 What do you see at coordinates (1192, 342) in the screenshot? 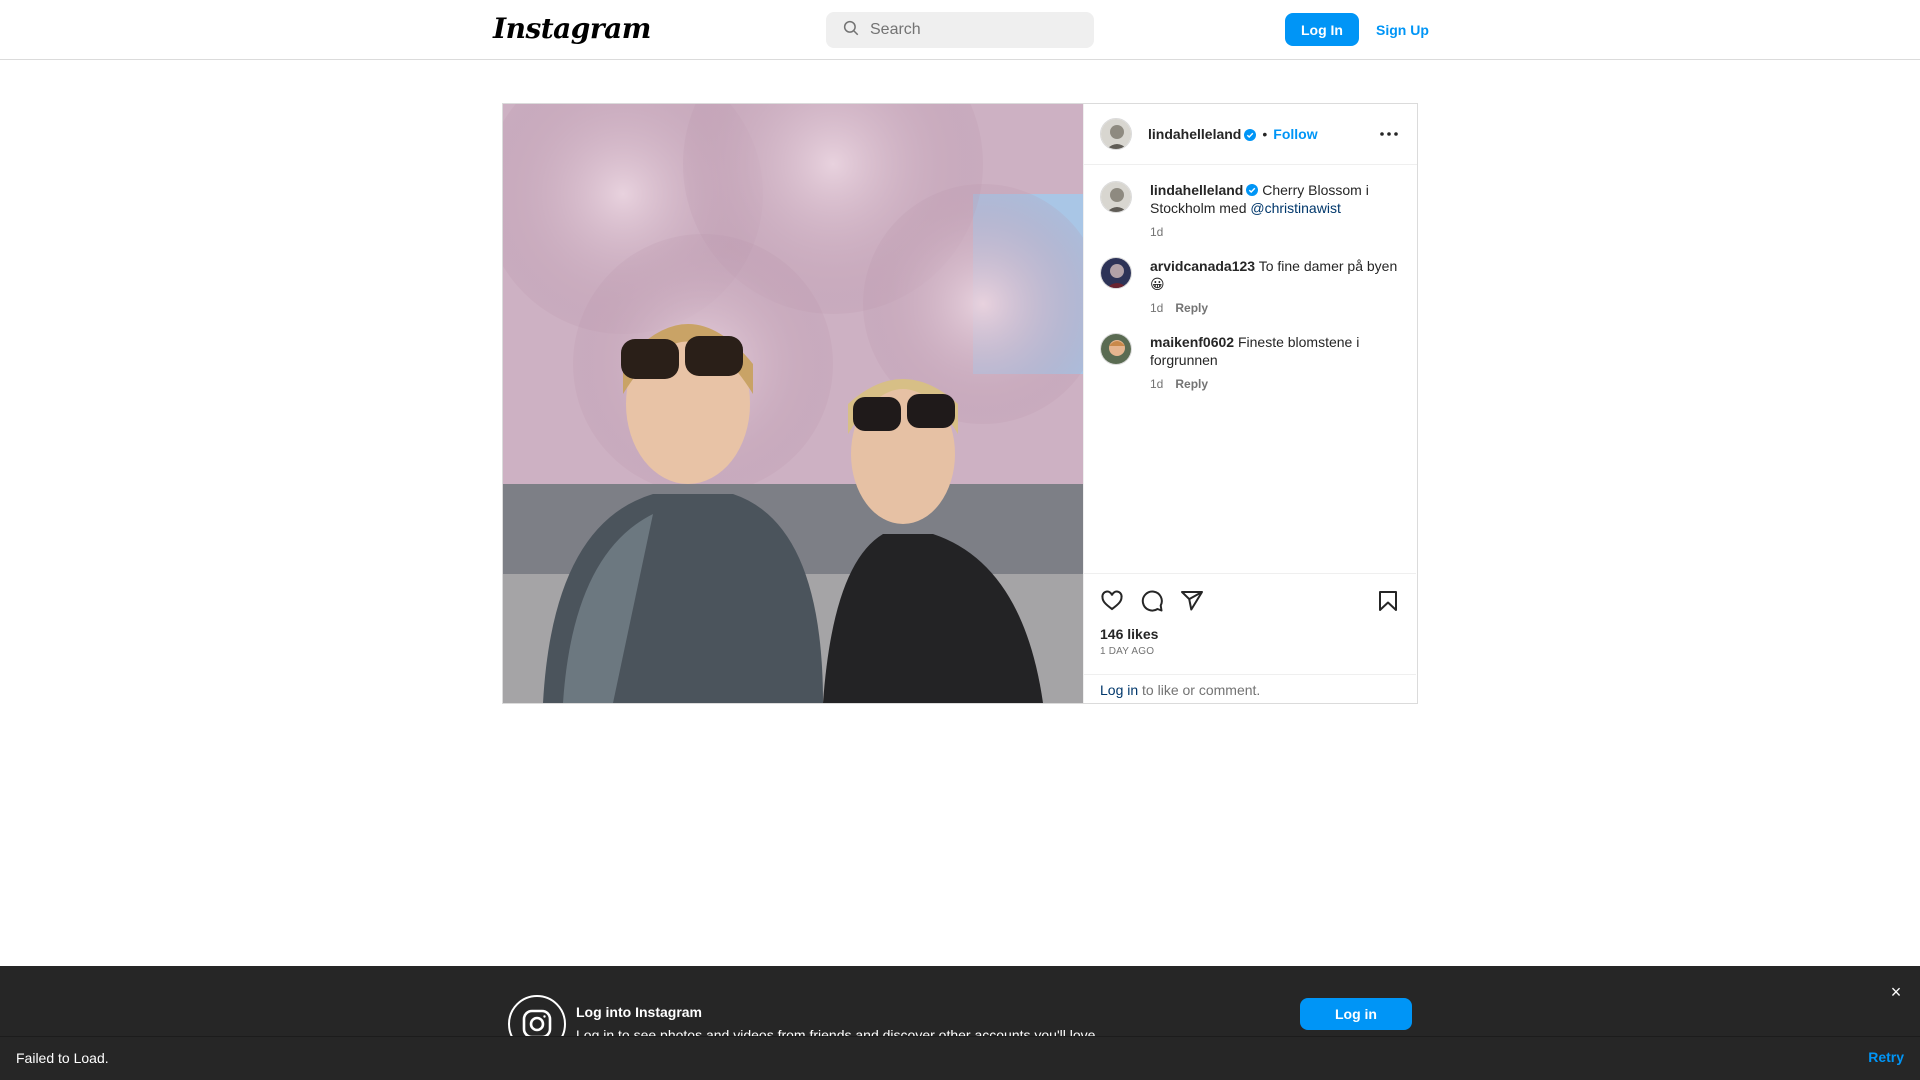
I see `comment-username: maikenf0602` at bounding box center [1192, 342].